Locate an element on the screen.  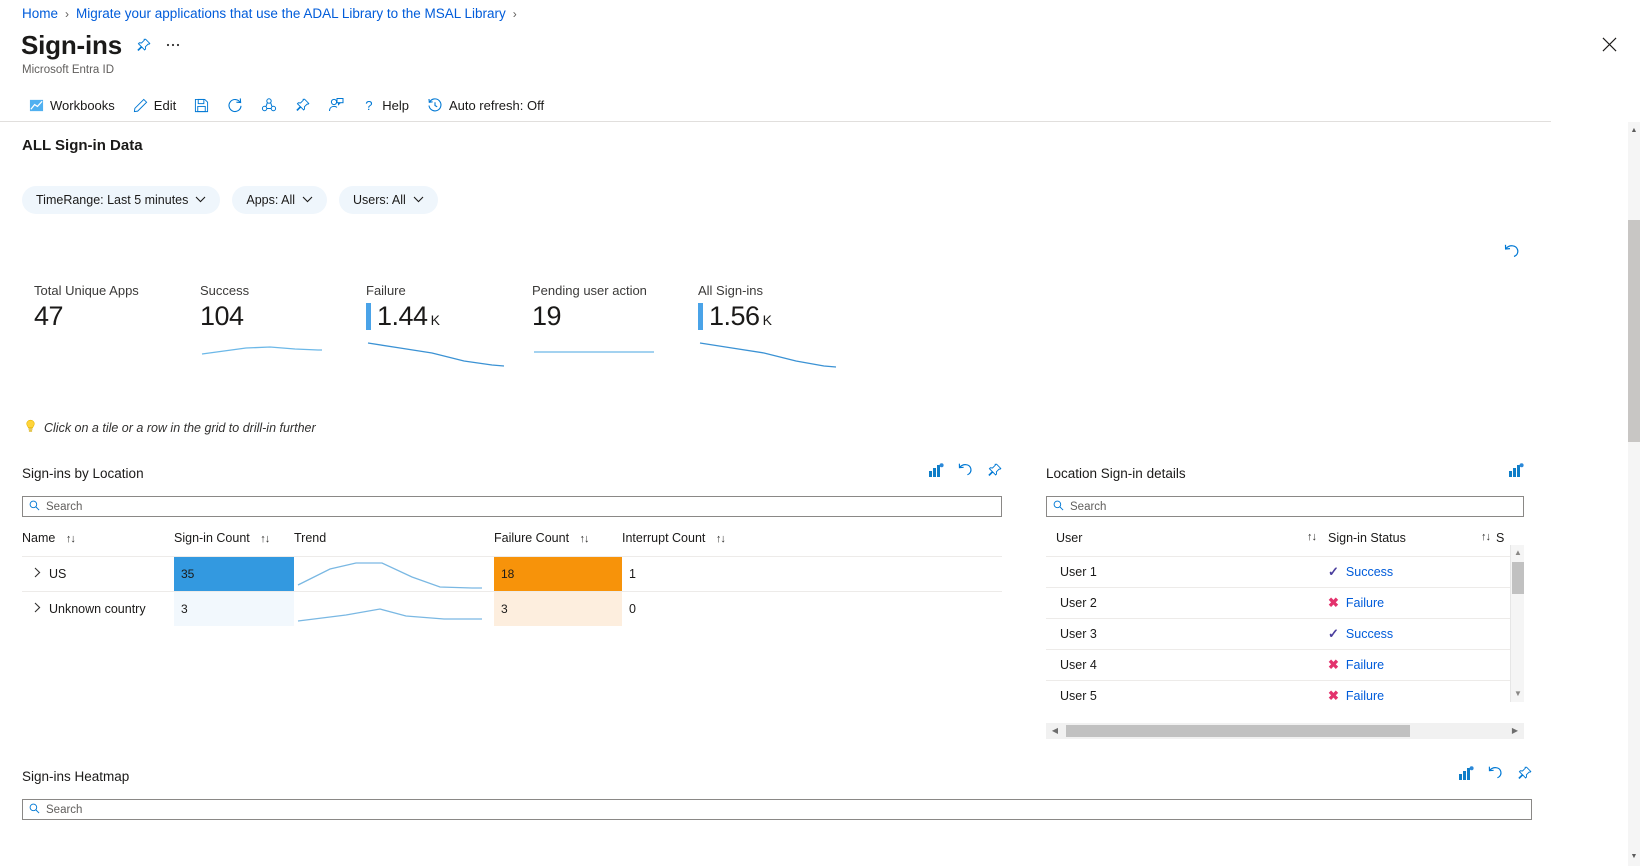
tile-label: Failure is located at coordinates (386, 290).